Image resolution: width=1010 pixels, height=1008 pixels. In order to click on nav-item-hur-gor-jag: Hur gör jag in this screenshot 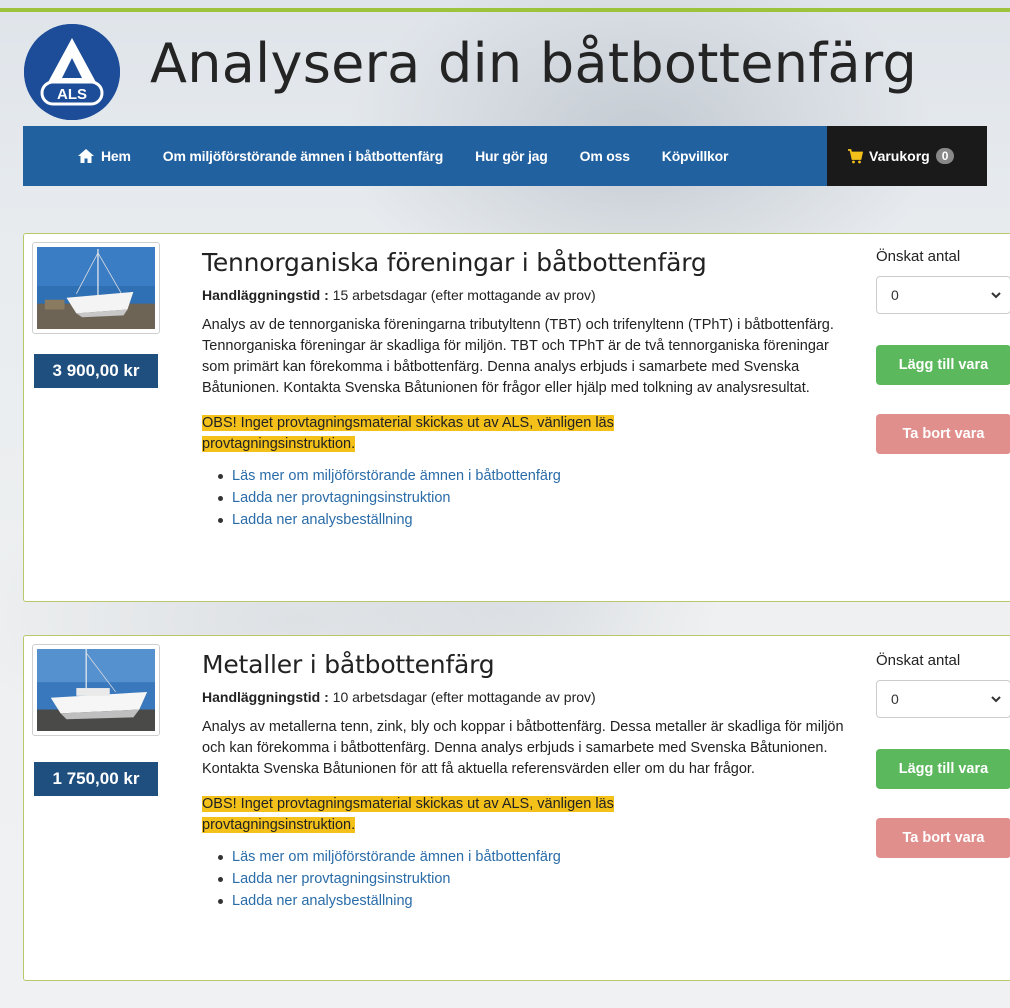, I will do `click(511, 156)`.